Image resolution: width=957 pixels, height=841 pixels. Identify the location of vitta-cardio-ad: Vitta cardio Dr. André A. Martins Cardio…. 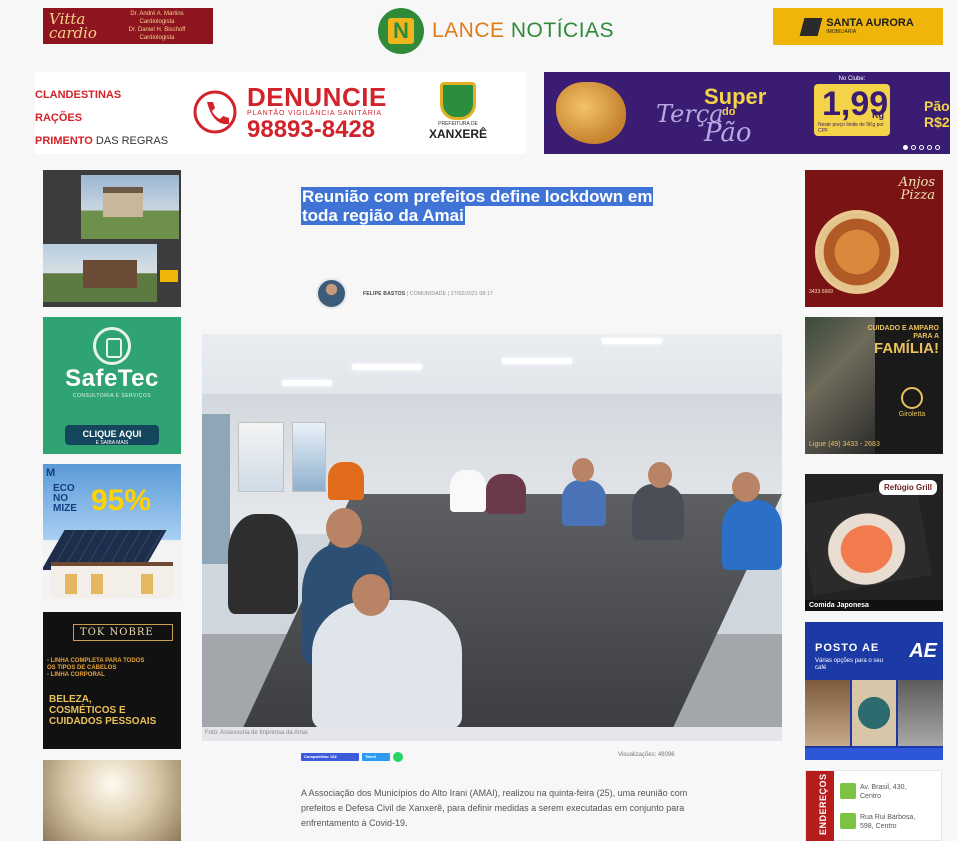
(128, 26).